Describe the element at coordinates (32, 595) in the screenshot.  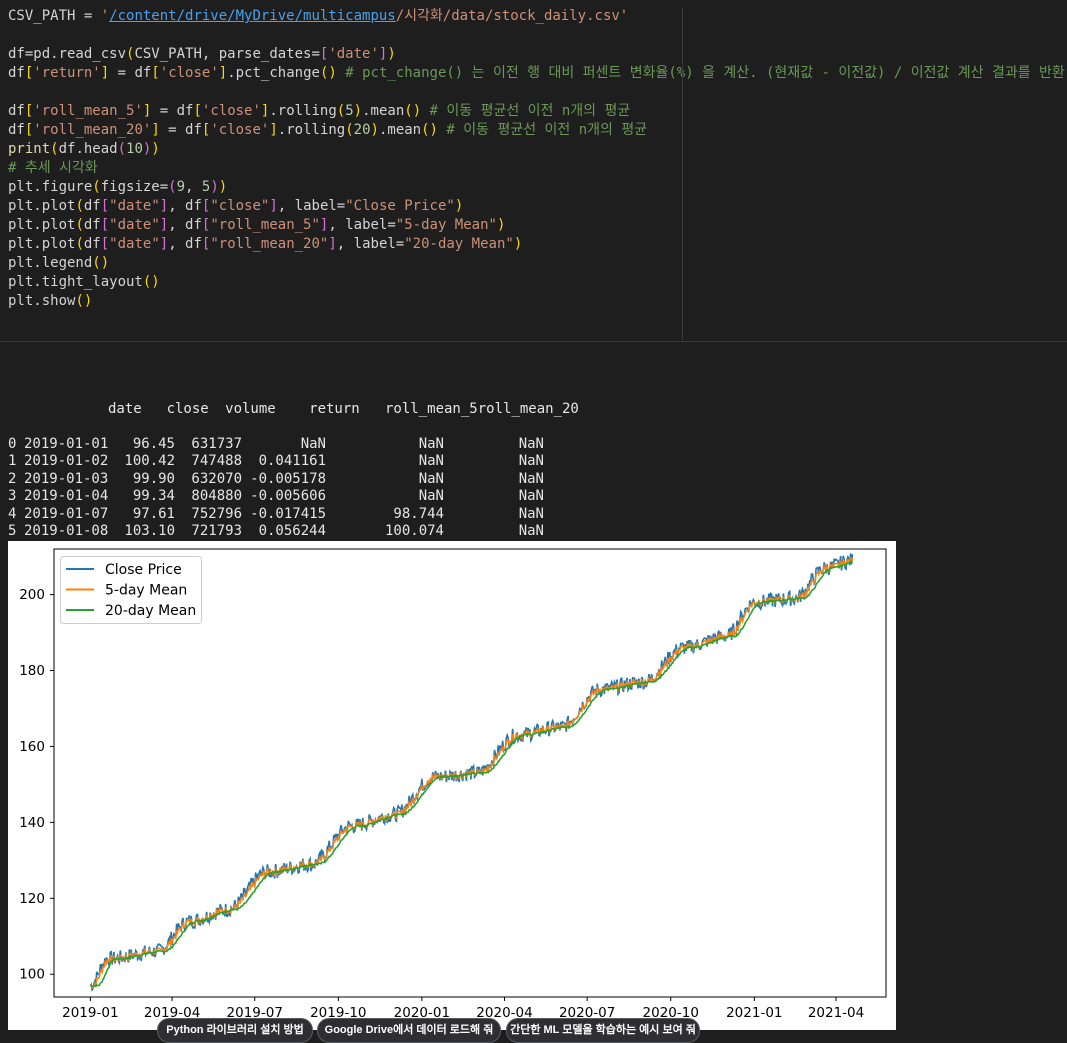
I see `y-tick-label: 200` at that location.